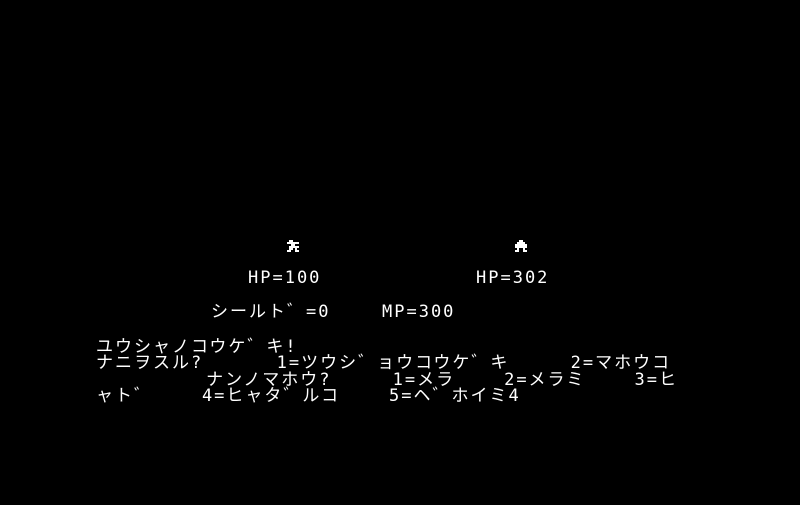 This screenshot has width=800, height=505. I want to click on hero-sprite-icon, so click(295, 247).